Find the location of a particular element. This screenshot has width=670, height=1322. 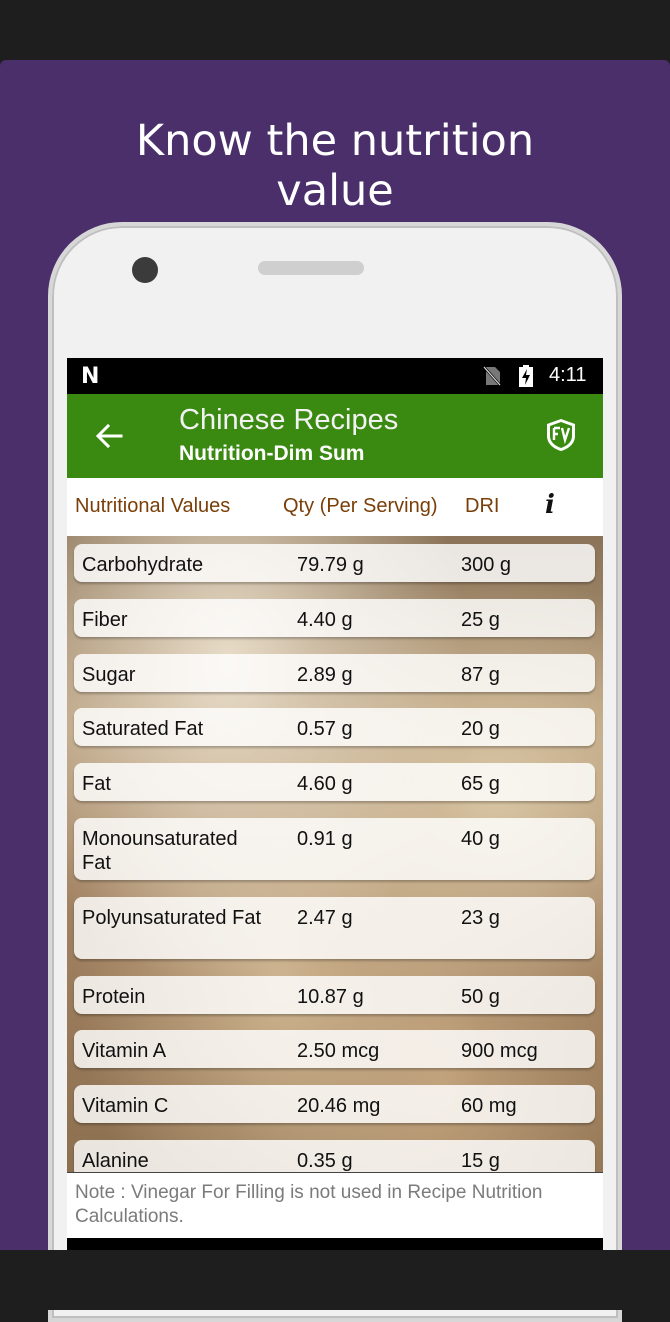

header-nutritional-values: Nutritional Values is located at coordinates (153, 506).